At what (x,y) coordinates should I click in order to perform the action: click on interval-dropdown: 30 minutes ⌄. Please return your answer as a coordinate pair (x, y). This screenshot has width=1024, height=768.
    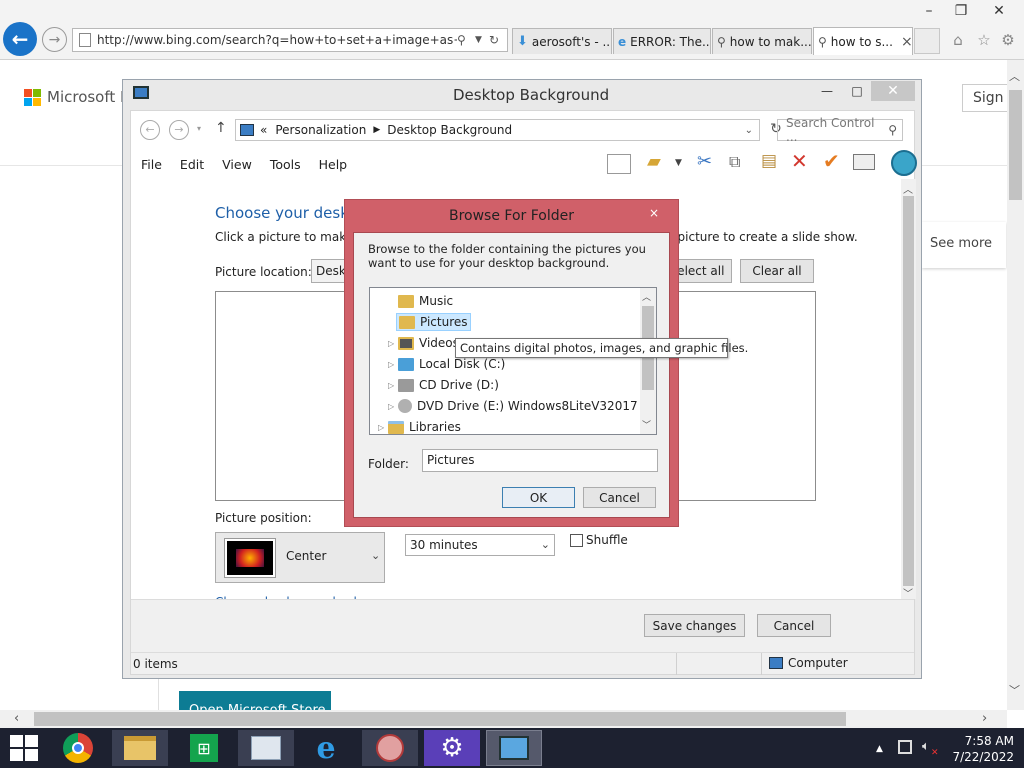
    Looking at the image, I should click on (480, 545).